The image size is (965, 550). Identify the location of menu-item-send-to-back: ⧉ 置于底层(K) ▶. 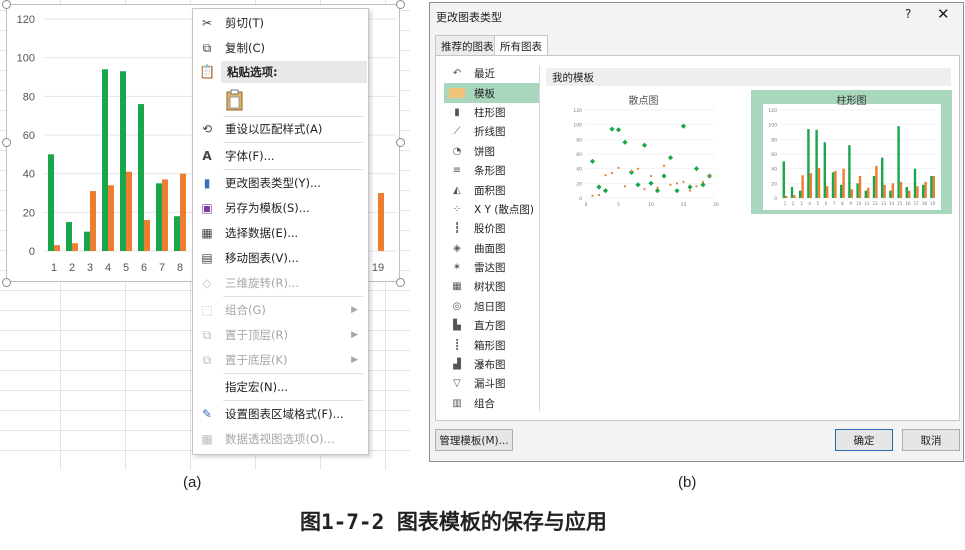
(280, 360).